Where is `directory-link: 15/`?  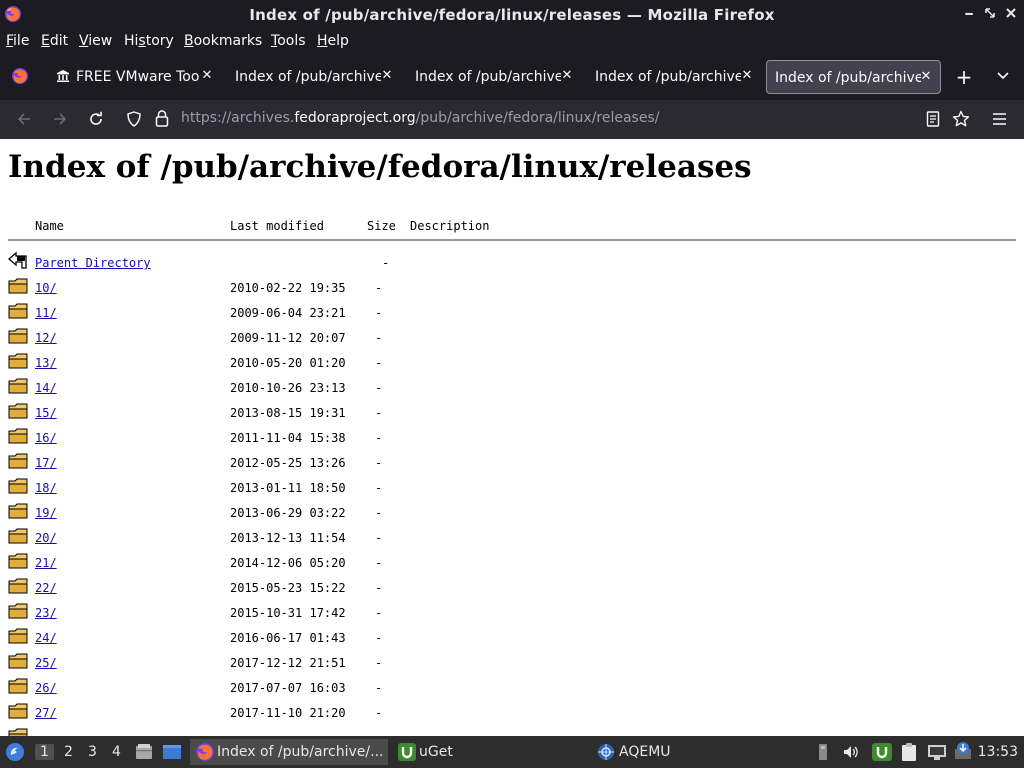 directory-link: 15/ is located at coordinates (46, 413).